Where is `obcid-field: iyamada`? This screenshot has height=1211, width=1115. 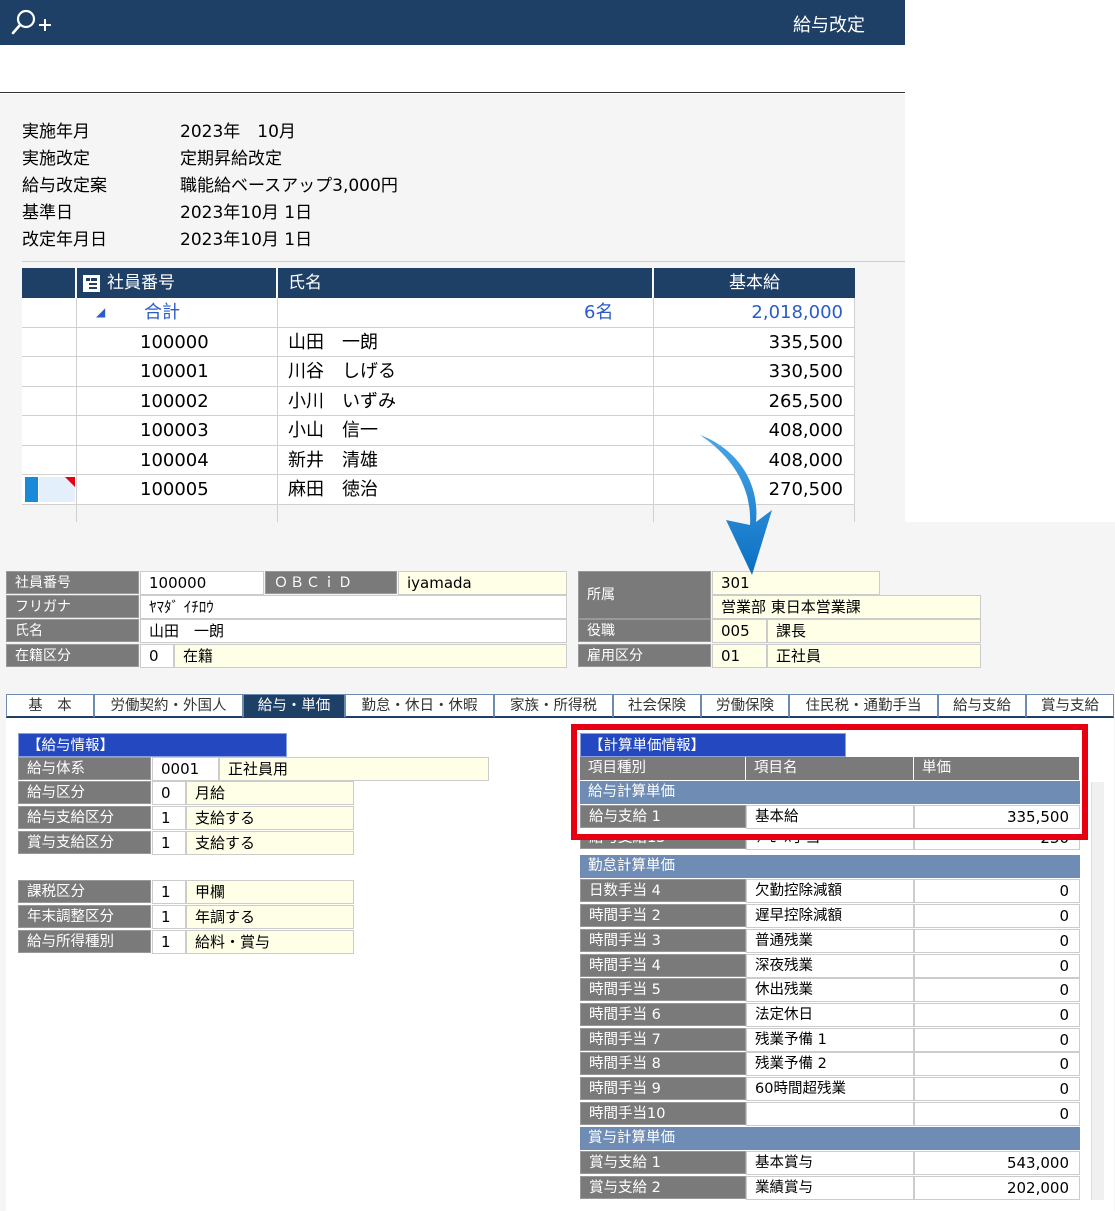 obcid-field: iyamada is located at coordinates (482, 583).